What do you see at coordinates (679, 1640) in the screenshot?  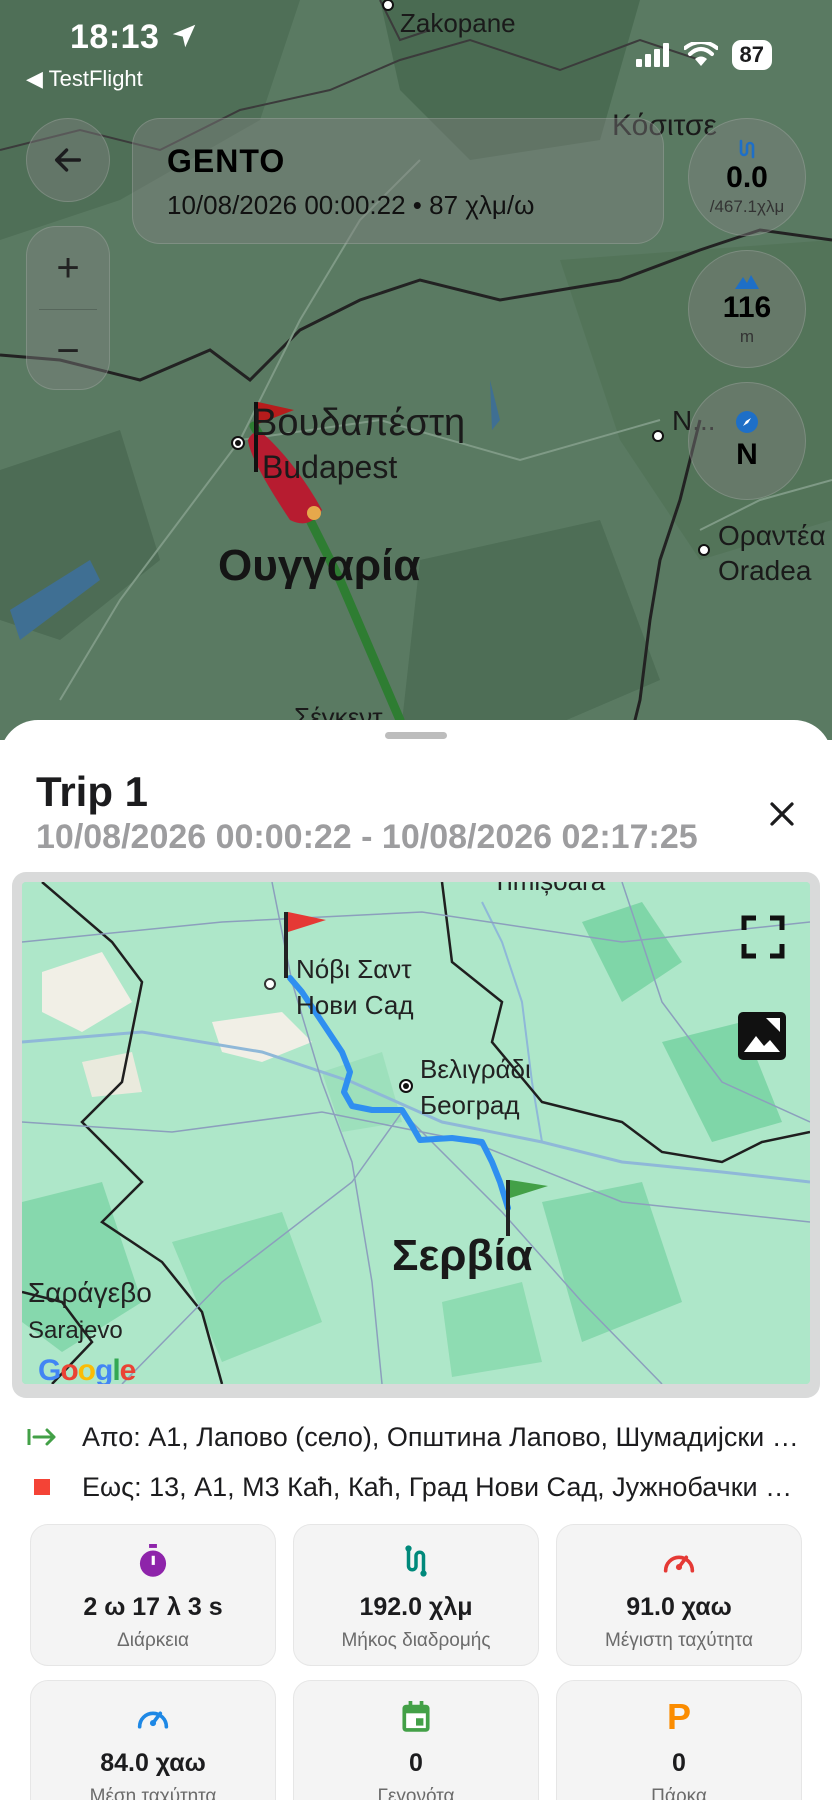 I see `stat-label: Μέγιστη ταχύτητα` at bounding box center [679, 1640].